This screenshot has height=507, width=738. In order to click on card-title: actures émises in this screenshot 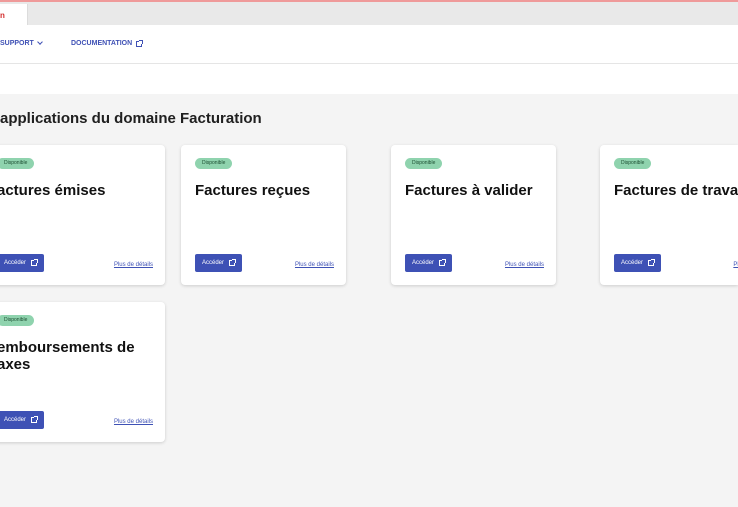, I will do `click(53, 190)`.